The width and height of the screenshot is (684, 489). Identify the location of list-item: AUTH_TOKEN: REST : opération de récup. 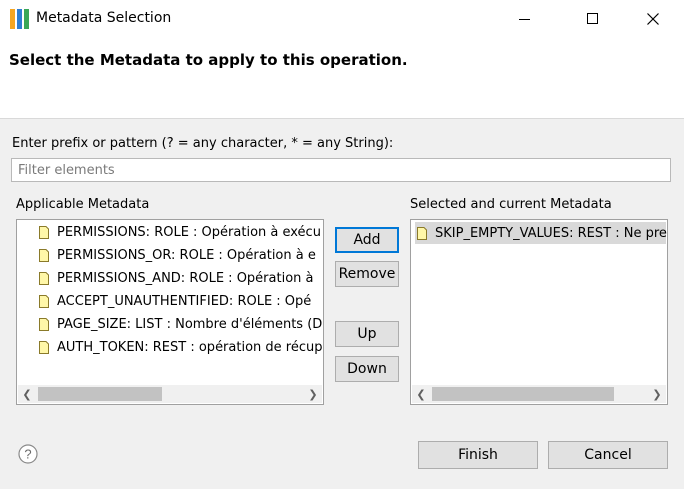
(180, 347).